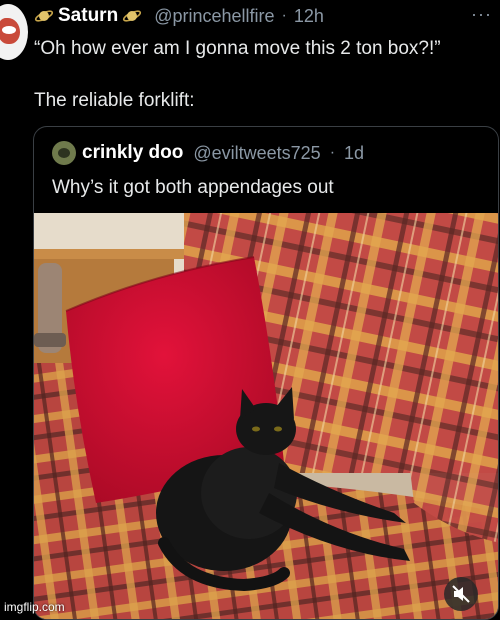 This screenshot has height=620, width=500. Describe the element at coordinates (114, 100) in the screenshot. I see `tweet-caption: The reliable forklift:` at that location.